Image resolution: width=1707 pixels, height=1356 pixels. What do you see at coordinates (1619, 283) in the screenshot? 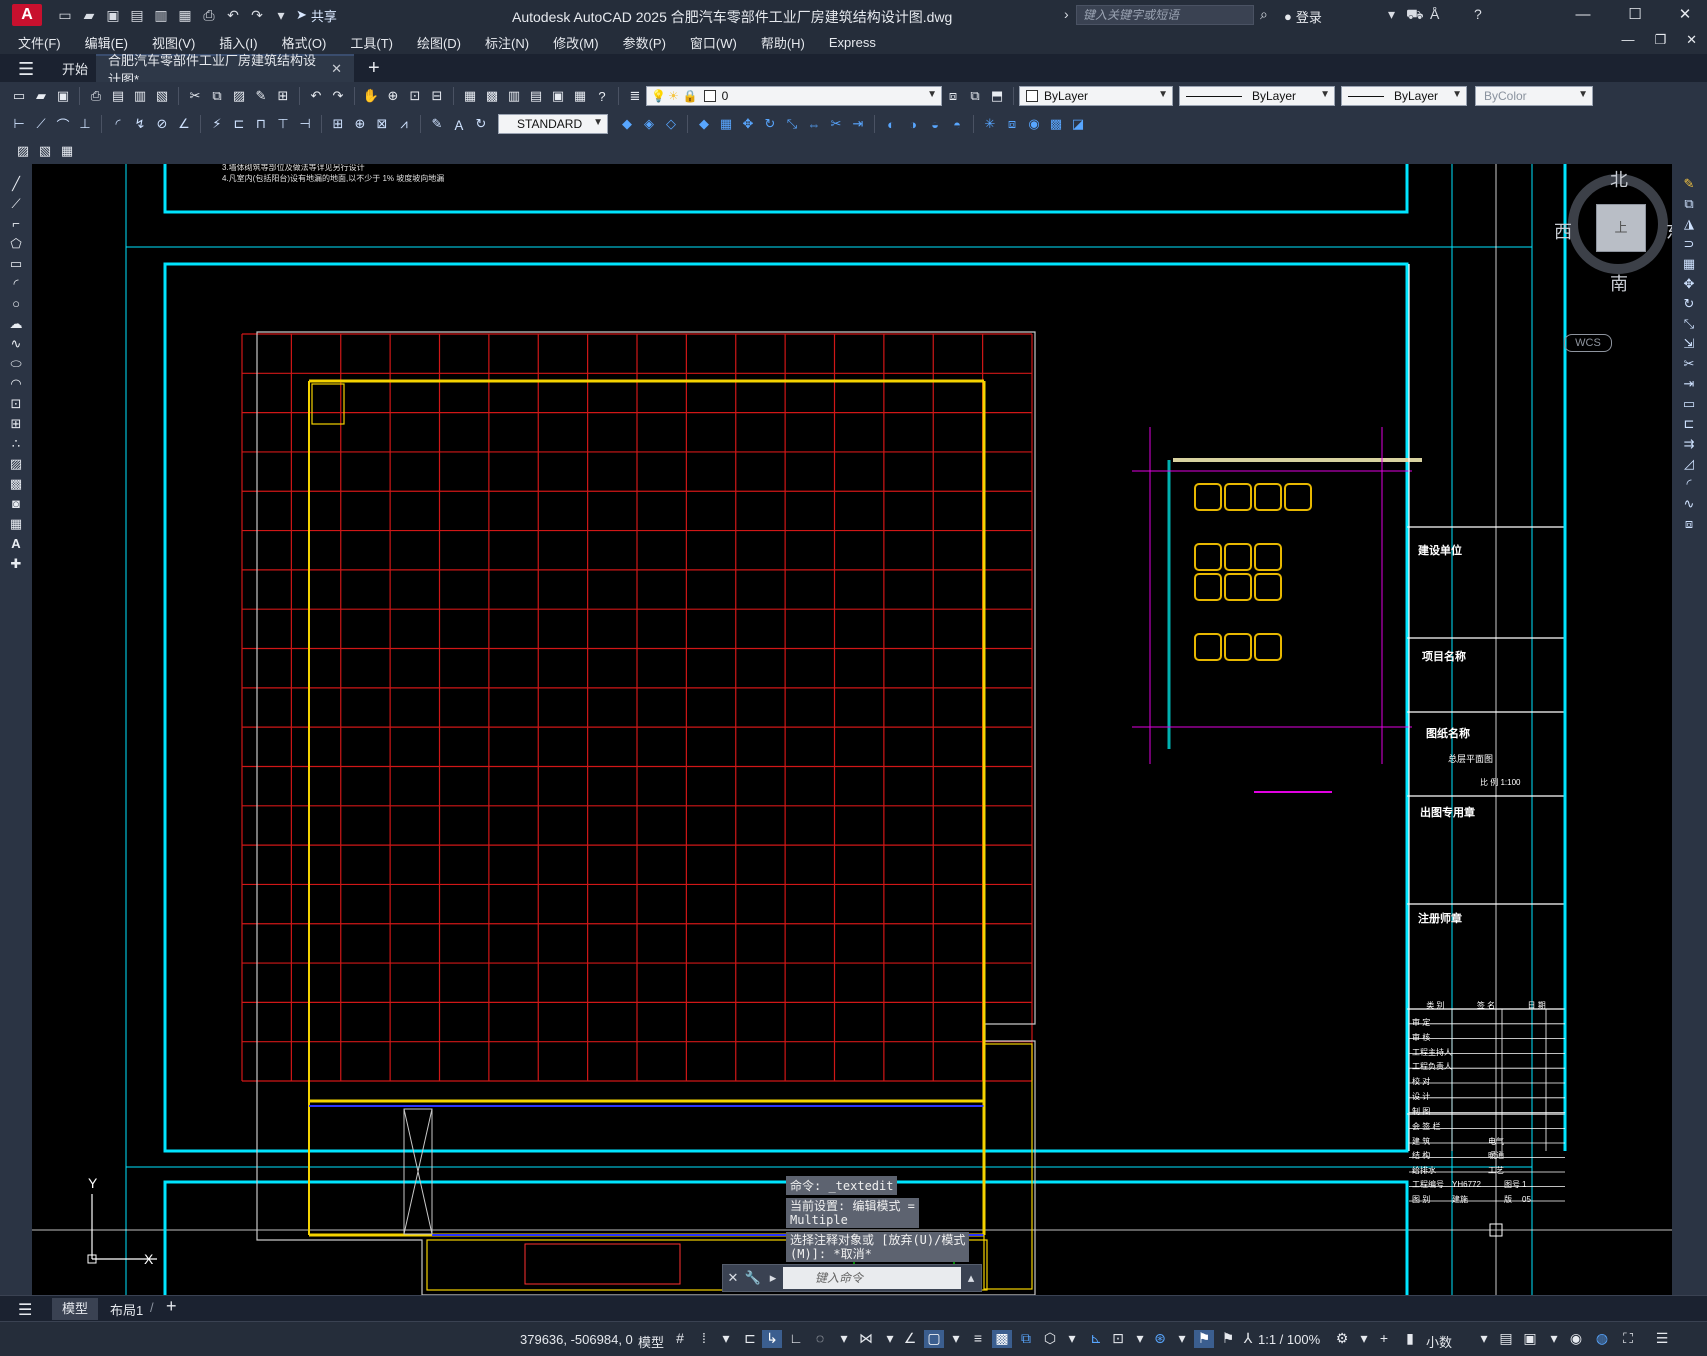
I see `compass-south: 南` at bounding box center [1619, 283].